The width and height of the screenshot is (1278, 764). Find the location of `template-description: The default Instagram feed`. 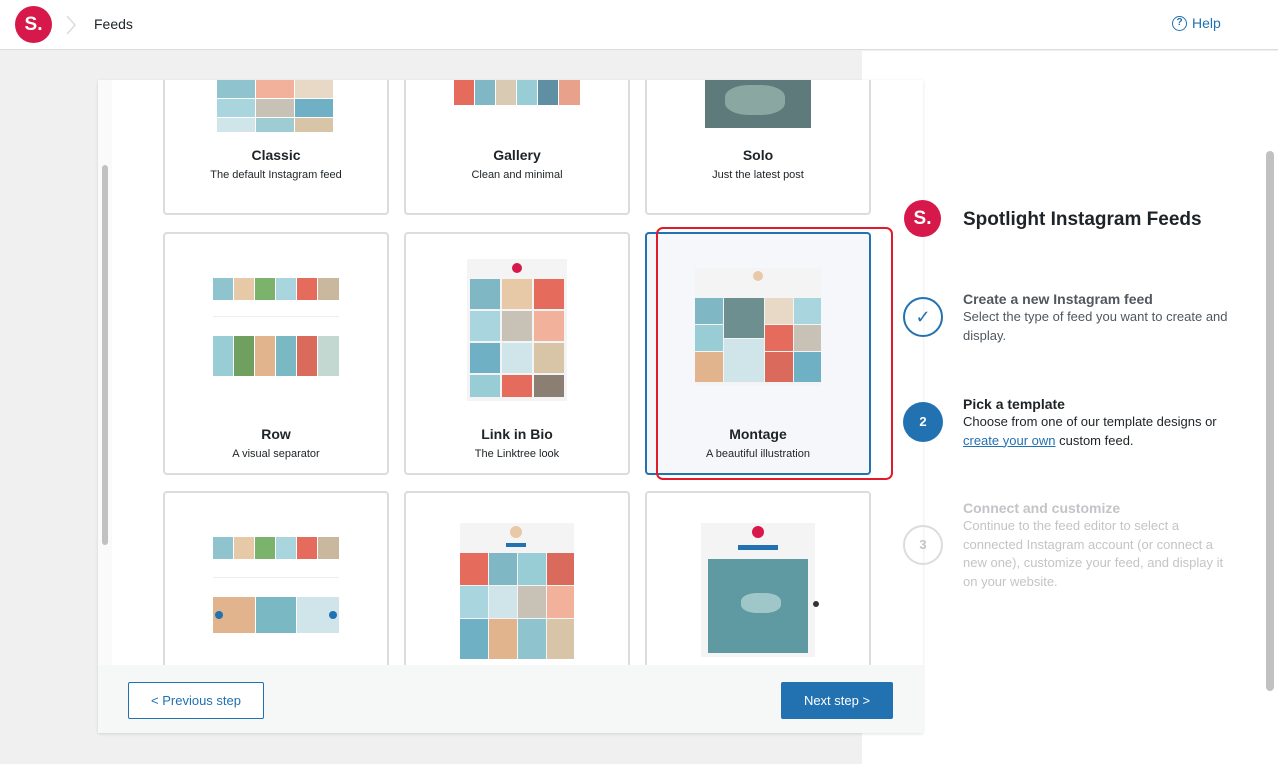

template-description: The default Instagram feed is located at coordinates (276, 175).